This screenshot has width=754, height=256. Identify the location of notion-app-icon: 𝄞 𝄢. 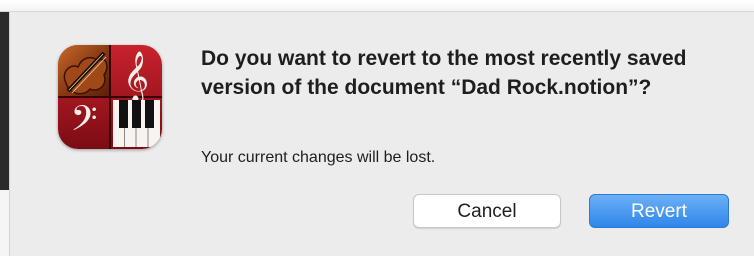
(110, 97).